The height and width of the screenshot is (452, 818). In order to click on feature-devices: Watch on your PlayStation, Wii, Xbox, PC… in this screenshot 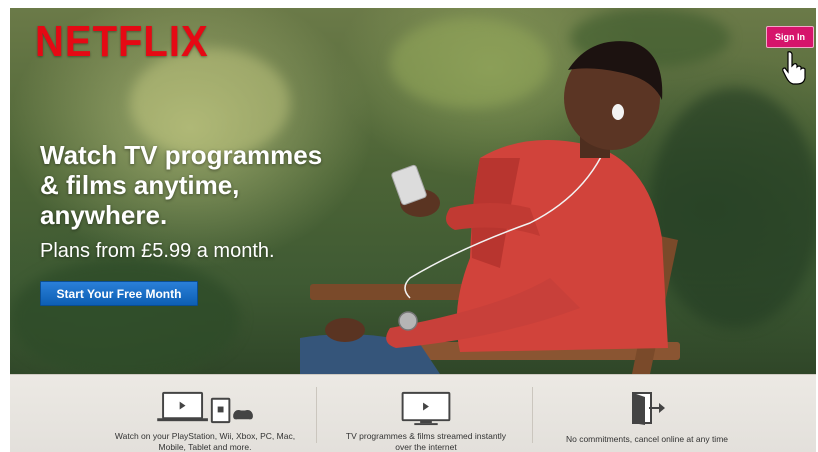, I will do `click(205, 413)`.